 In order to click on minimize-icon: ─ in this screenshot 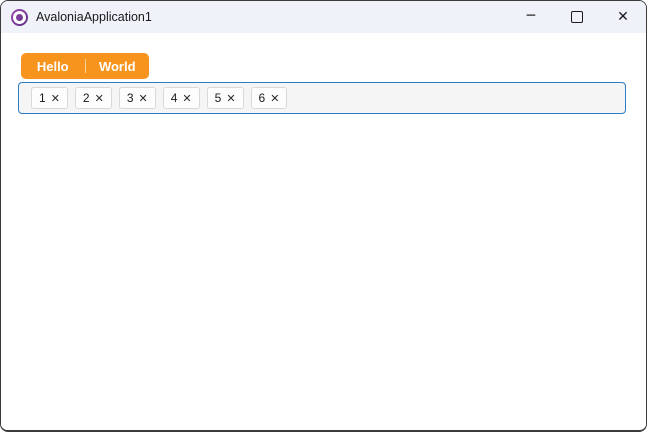, I will do `click(531, 16)`.